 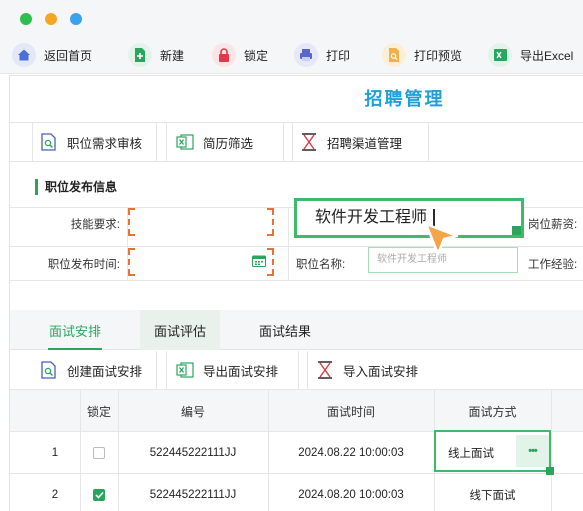 What do you see at coordinates (351, 495) in the screenshot?
I see `row-time: 2024.08.20 10:00:03` at bounding box center [351, 495].